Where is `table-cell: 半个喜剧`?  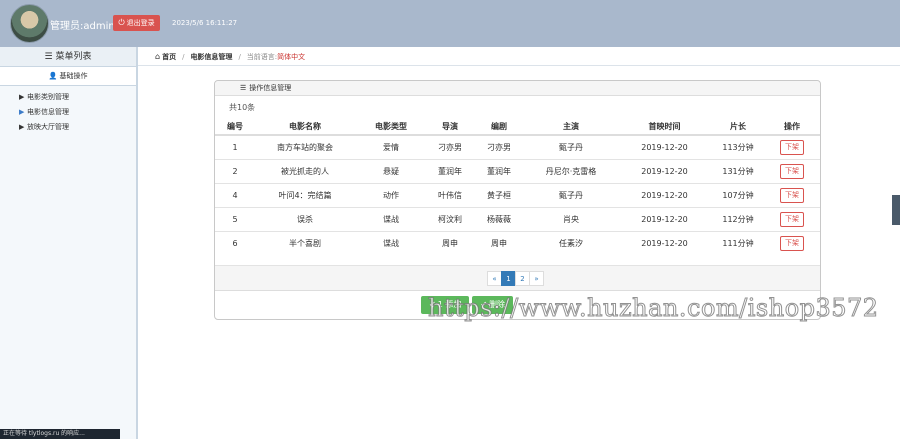
table-cell: 半个喜剧 is located at coordinates (305, 242).